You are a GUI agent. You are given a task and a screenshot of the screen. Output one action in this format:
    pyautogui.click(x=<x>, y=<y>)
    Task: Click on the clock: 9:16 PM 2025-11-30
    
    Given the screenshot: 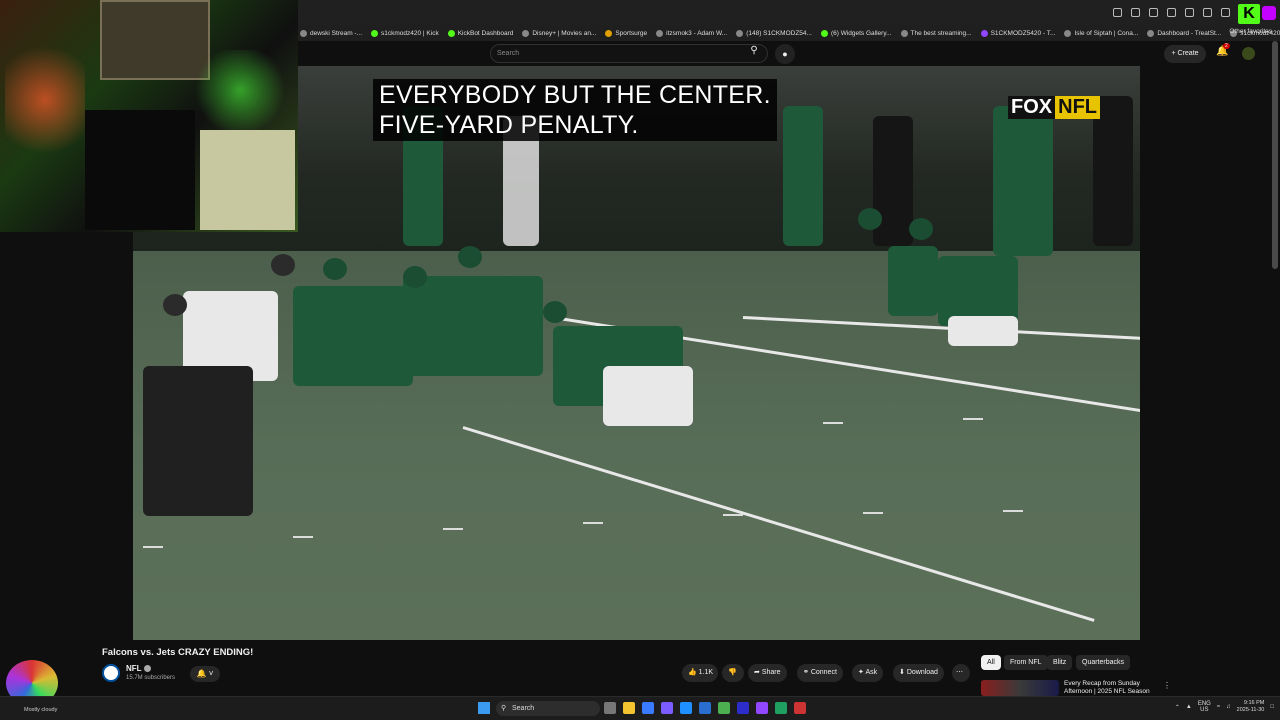 What is the action you would take?
    pyautogui.click(x=1251, y=707)
    